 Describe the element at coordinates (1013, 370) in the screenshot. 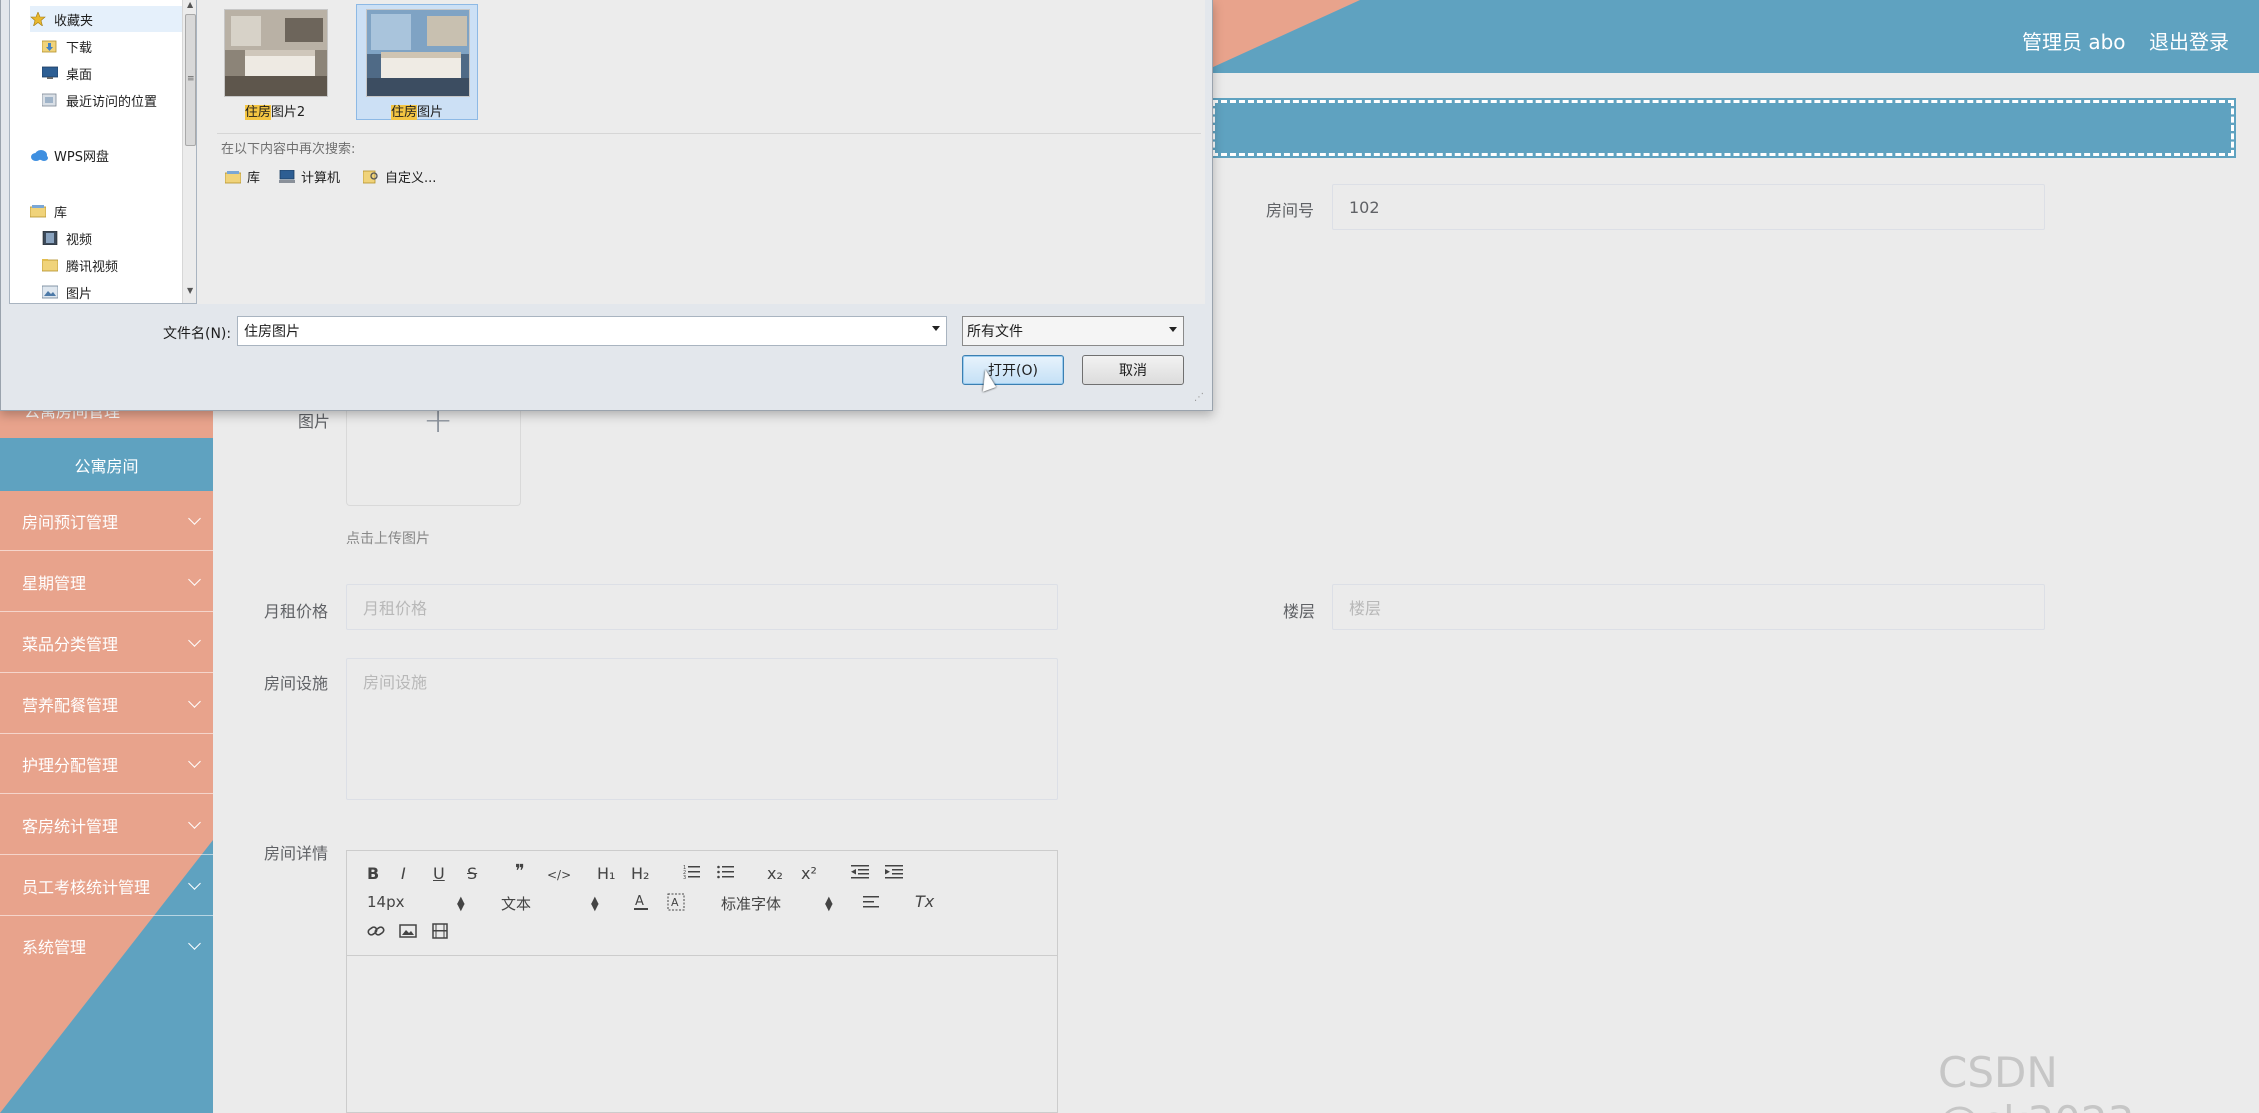

I see `open-button: 打开(O)` at that location.